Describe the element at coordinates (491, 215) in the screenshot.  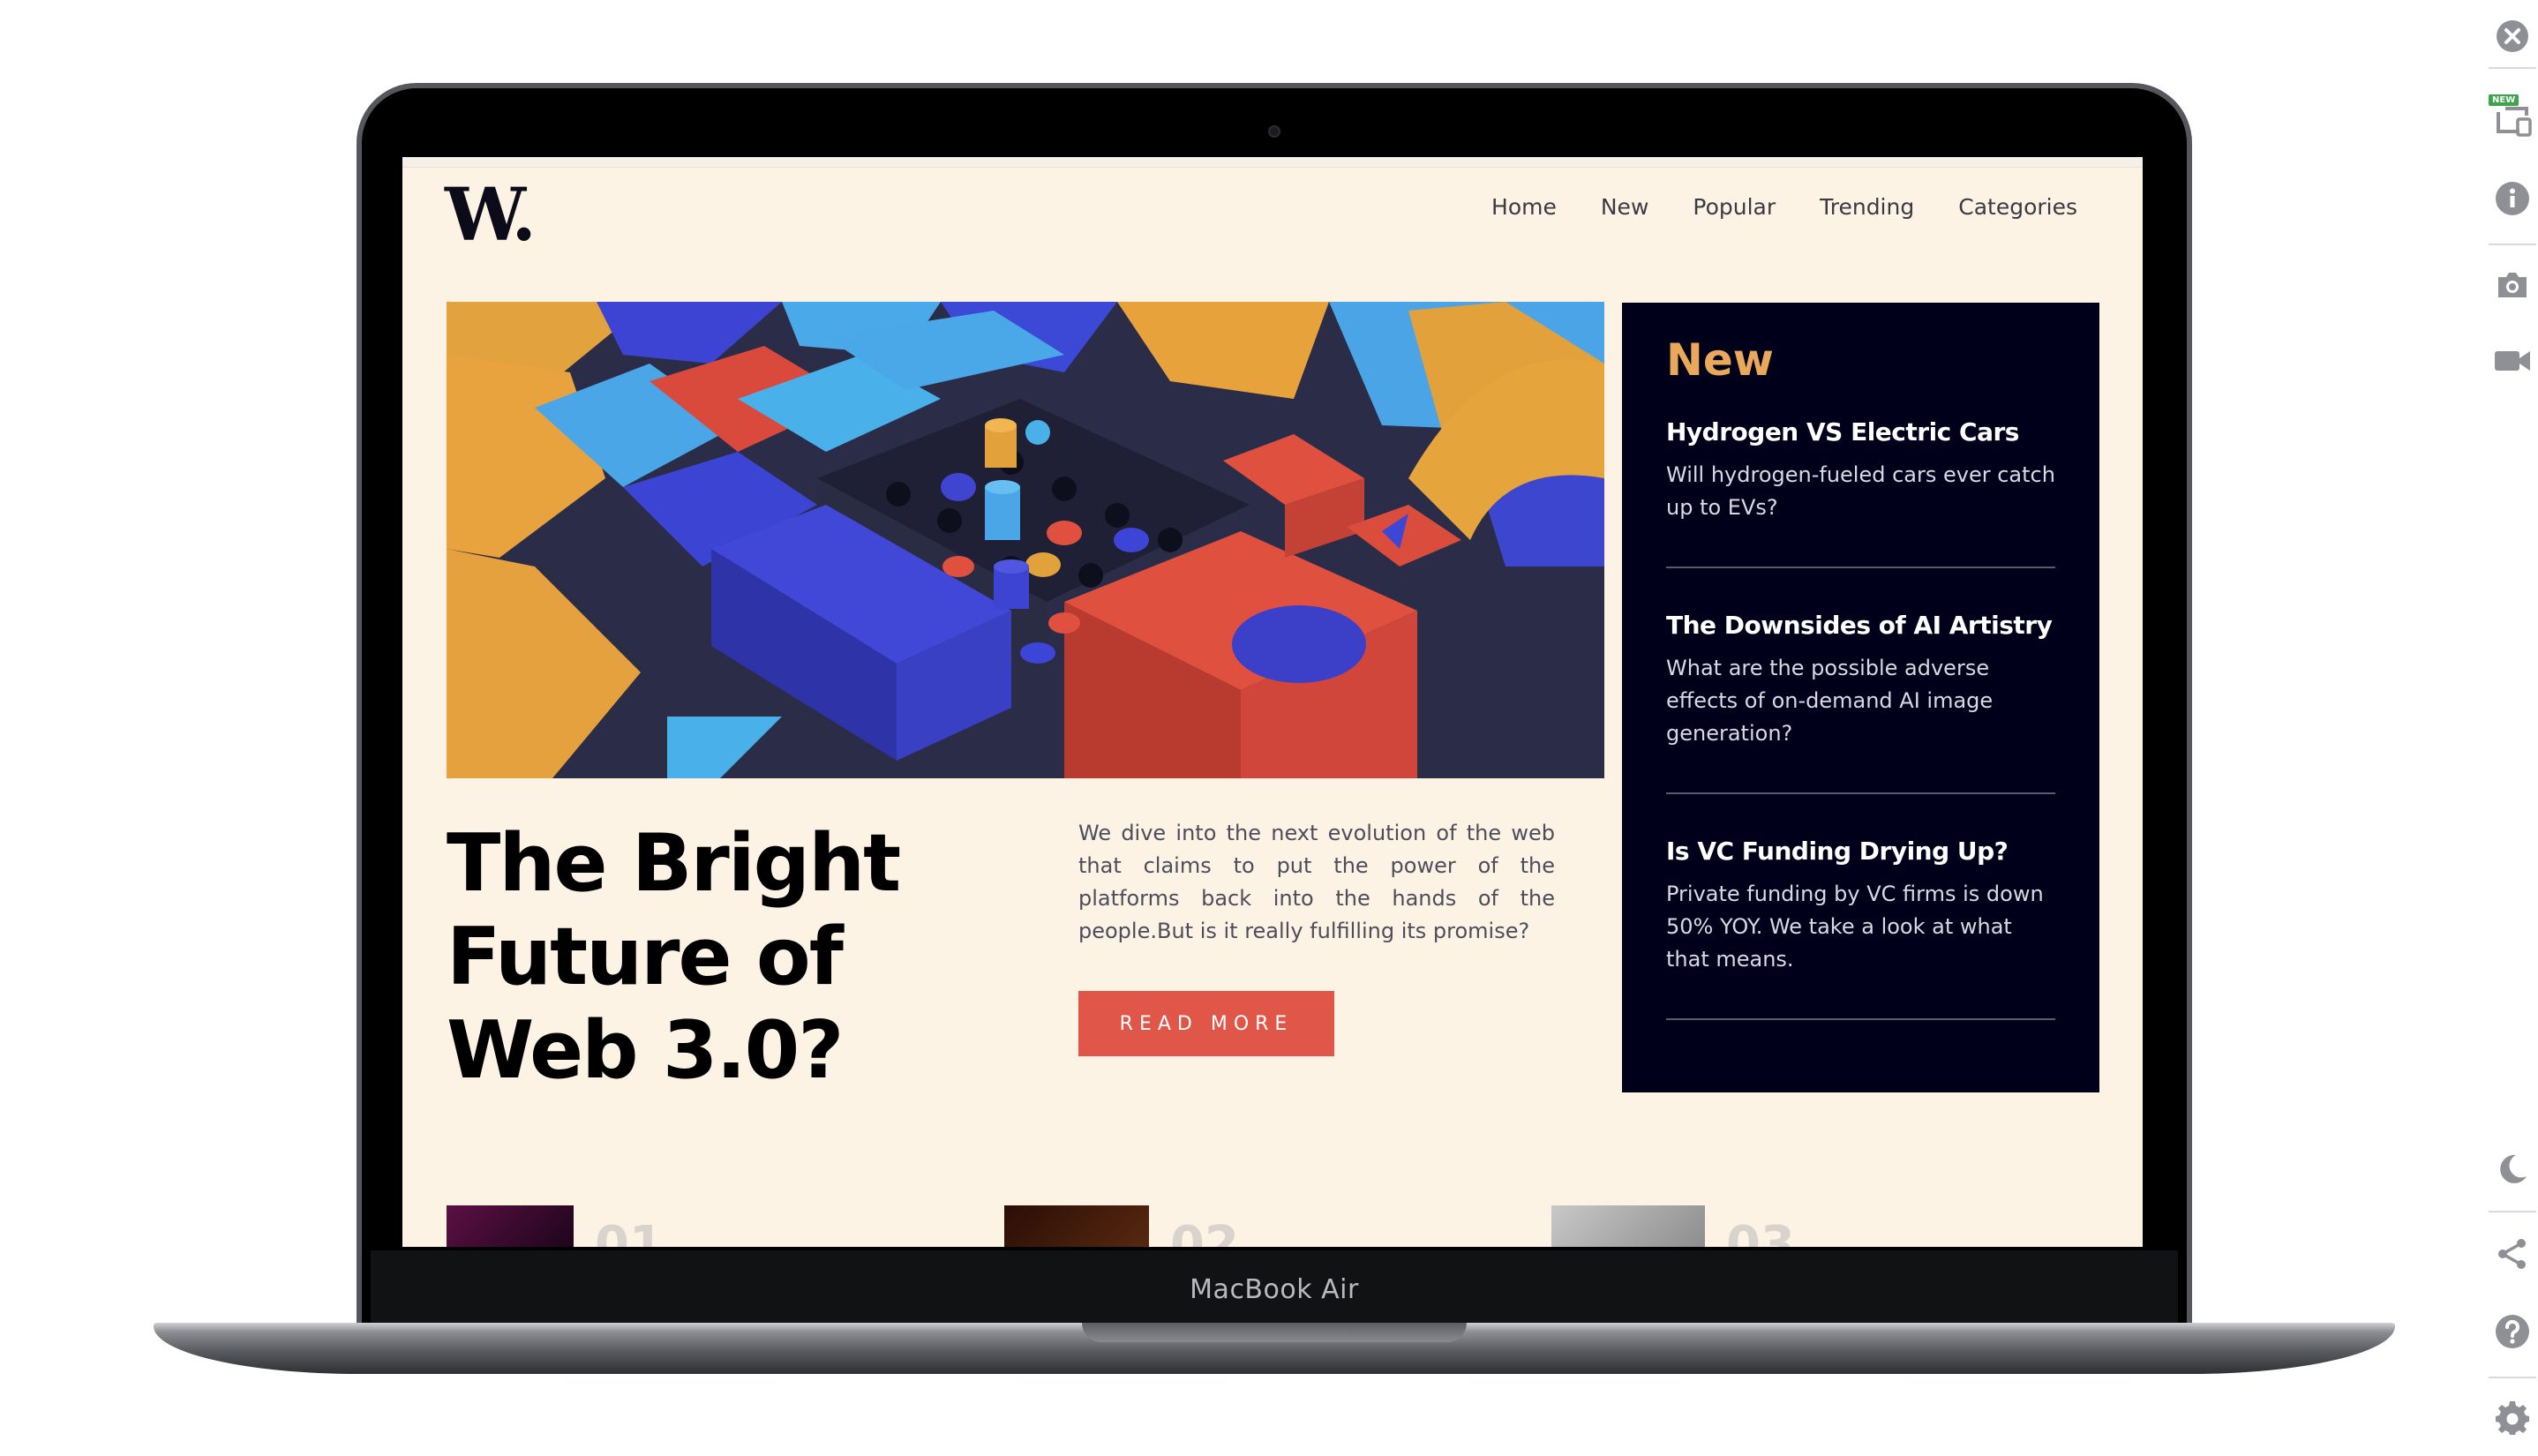
I see `site-logo: W.` at that location.